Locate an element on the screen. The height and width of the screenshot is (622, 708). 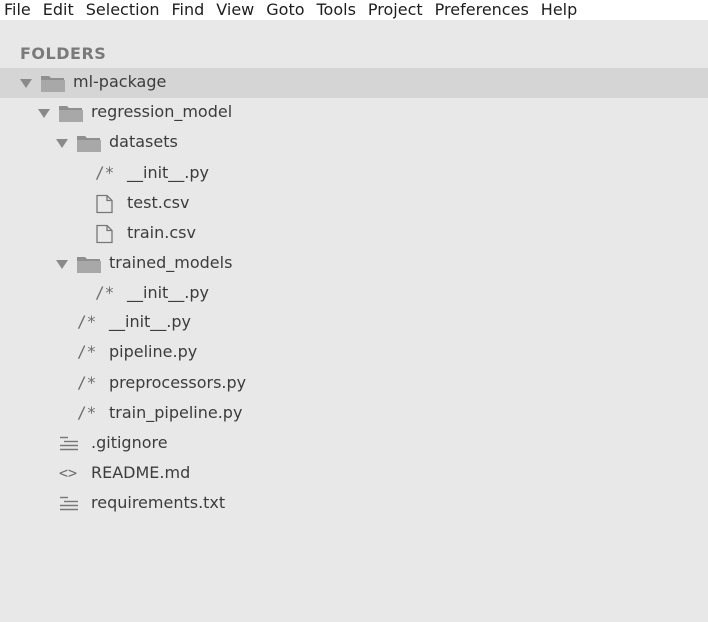
tree-item-label: train.csv is located at coordinates (161, 232).